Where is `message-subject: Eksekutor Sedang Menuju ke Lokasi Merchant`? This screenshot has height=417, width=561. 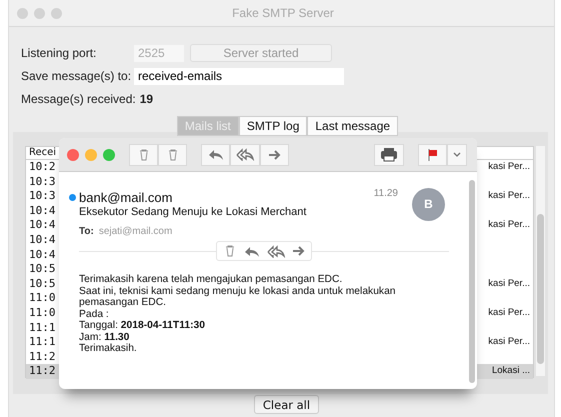 message-subject: Eksekutor Sedang Menuju ke Lokasi Merchant is located at coordinates (193, 212).